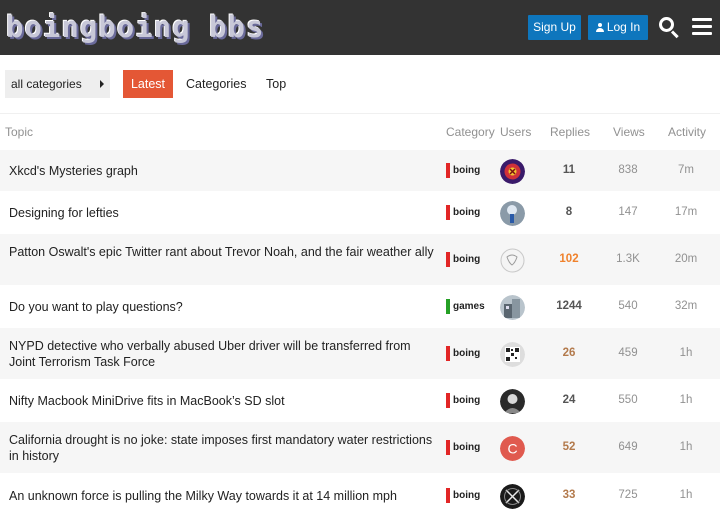  I want to click on column-activity: Activity, so click(687, 132).